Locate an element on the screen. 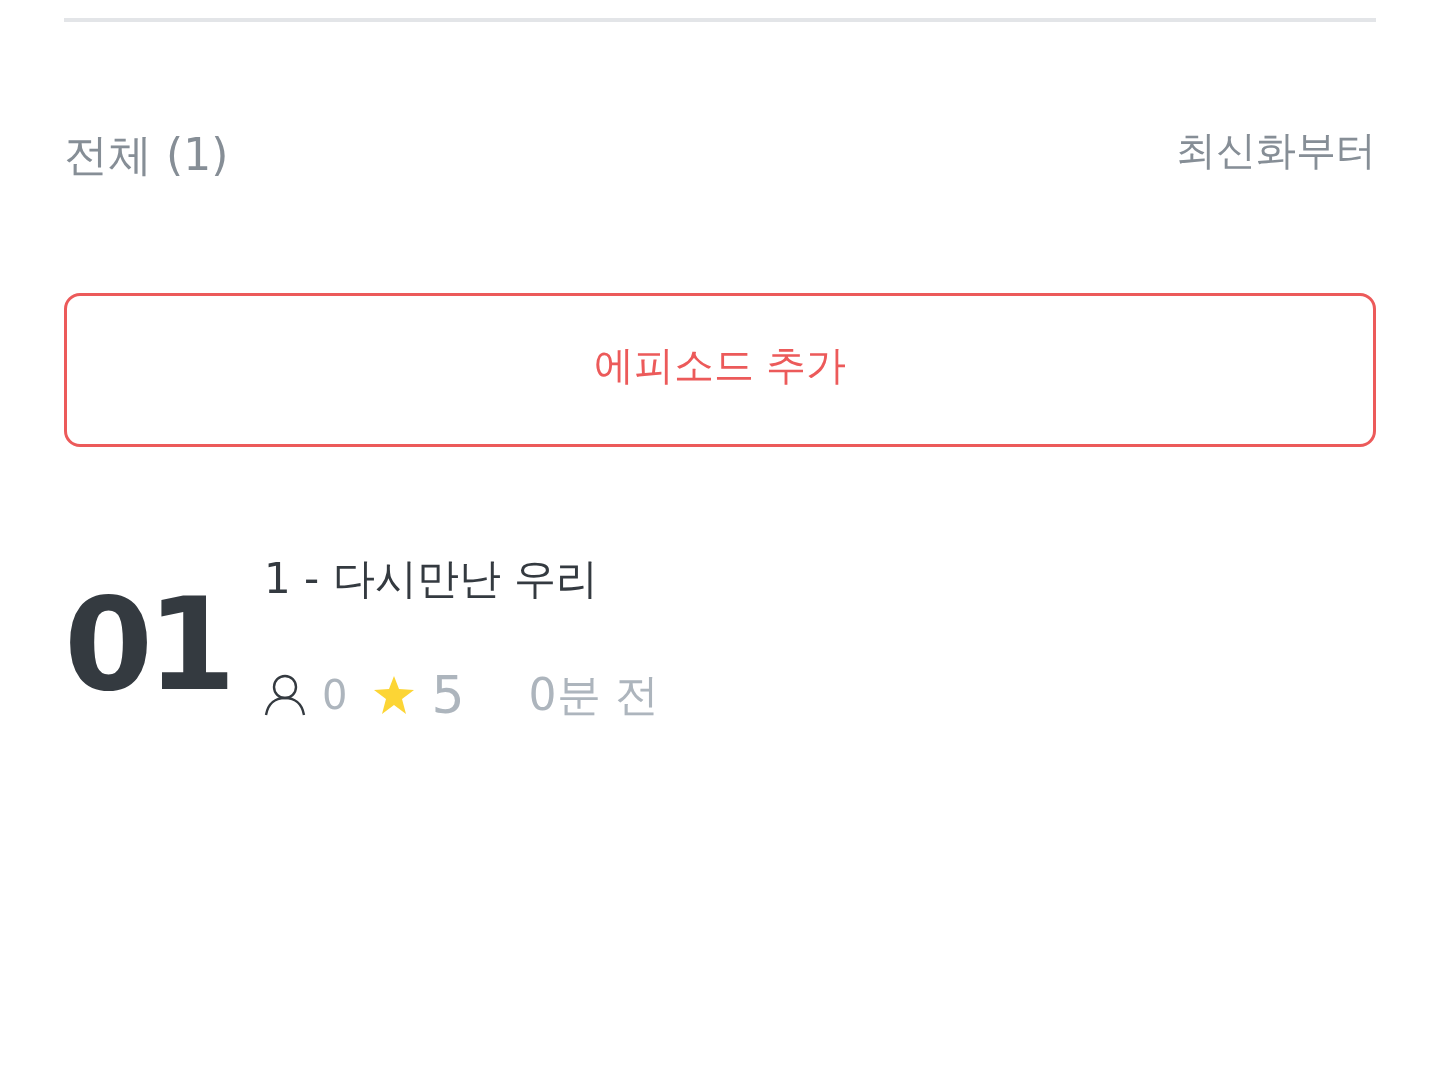 Image resolution: width=1440 pixels, height=1080 pixels. sort-order-button: 최신화부터 is located at coordinates (1276, 150).